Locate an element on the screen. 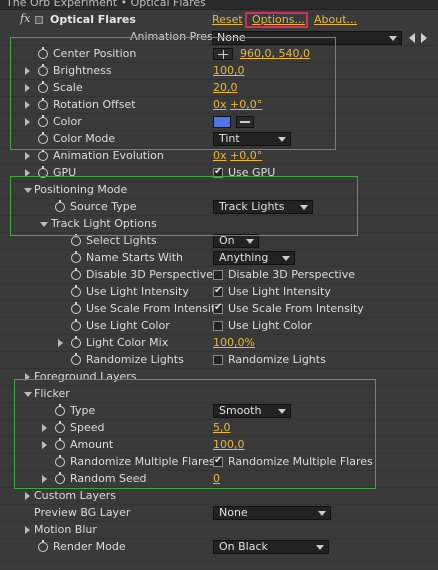  eyedropper-icon is located at coordinates (245, 122).